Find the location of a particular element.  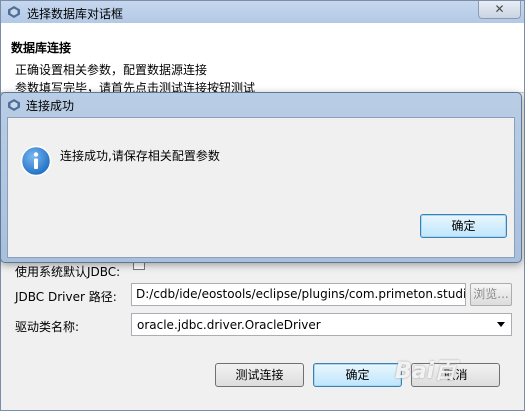

use-default-jdbc-checkbox is located at coordinates (139, 266).